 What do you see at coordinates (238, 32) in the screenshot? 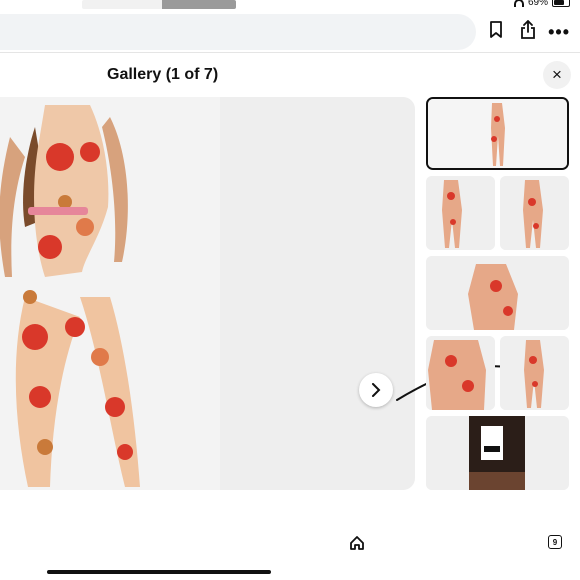
I see `address-bar` at bounding box center [238, 32].